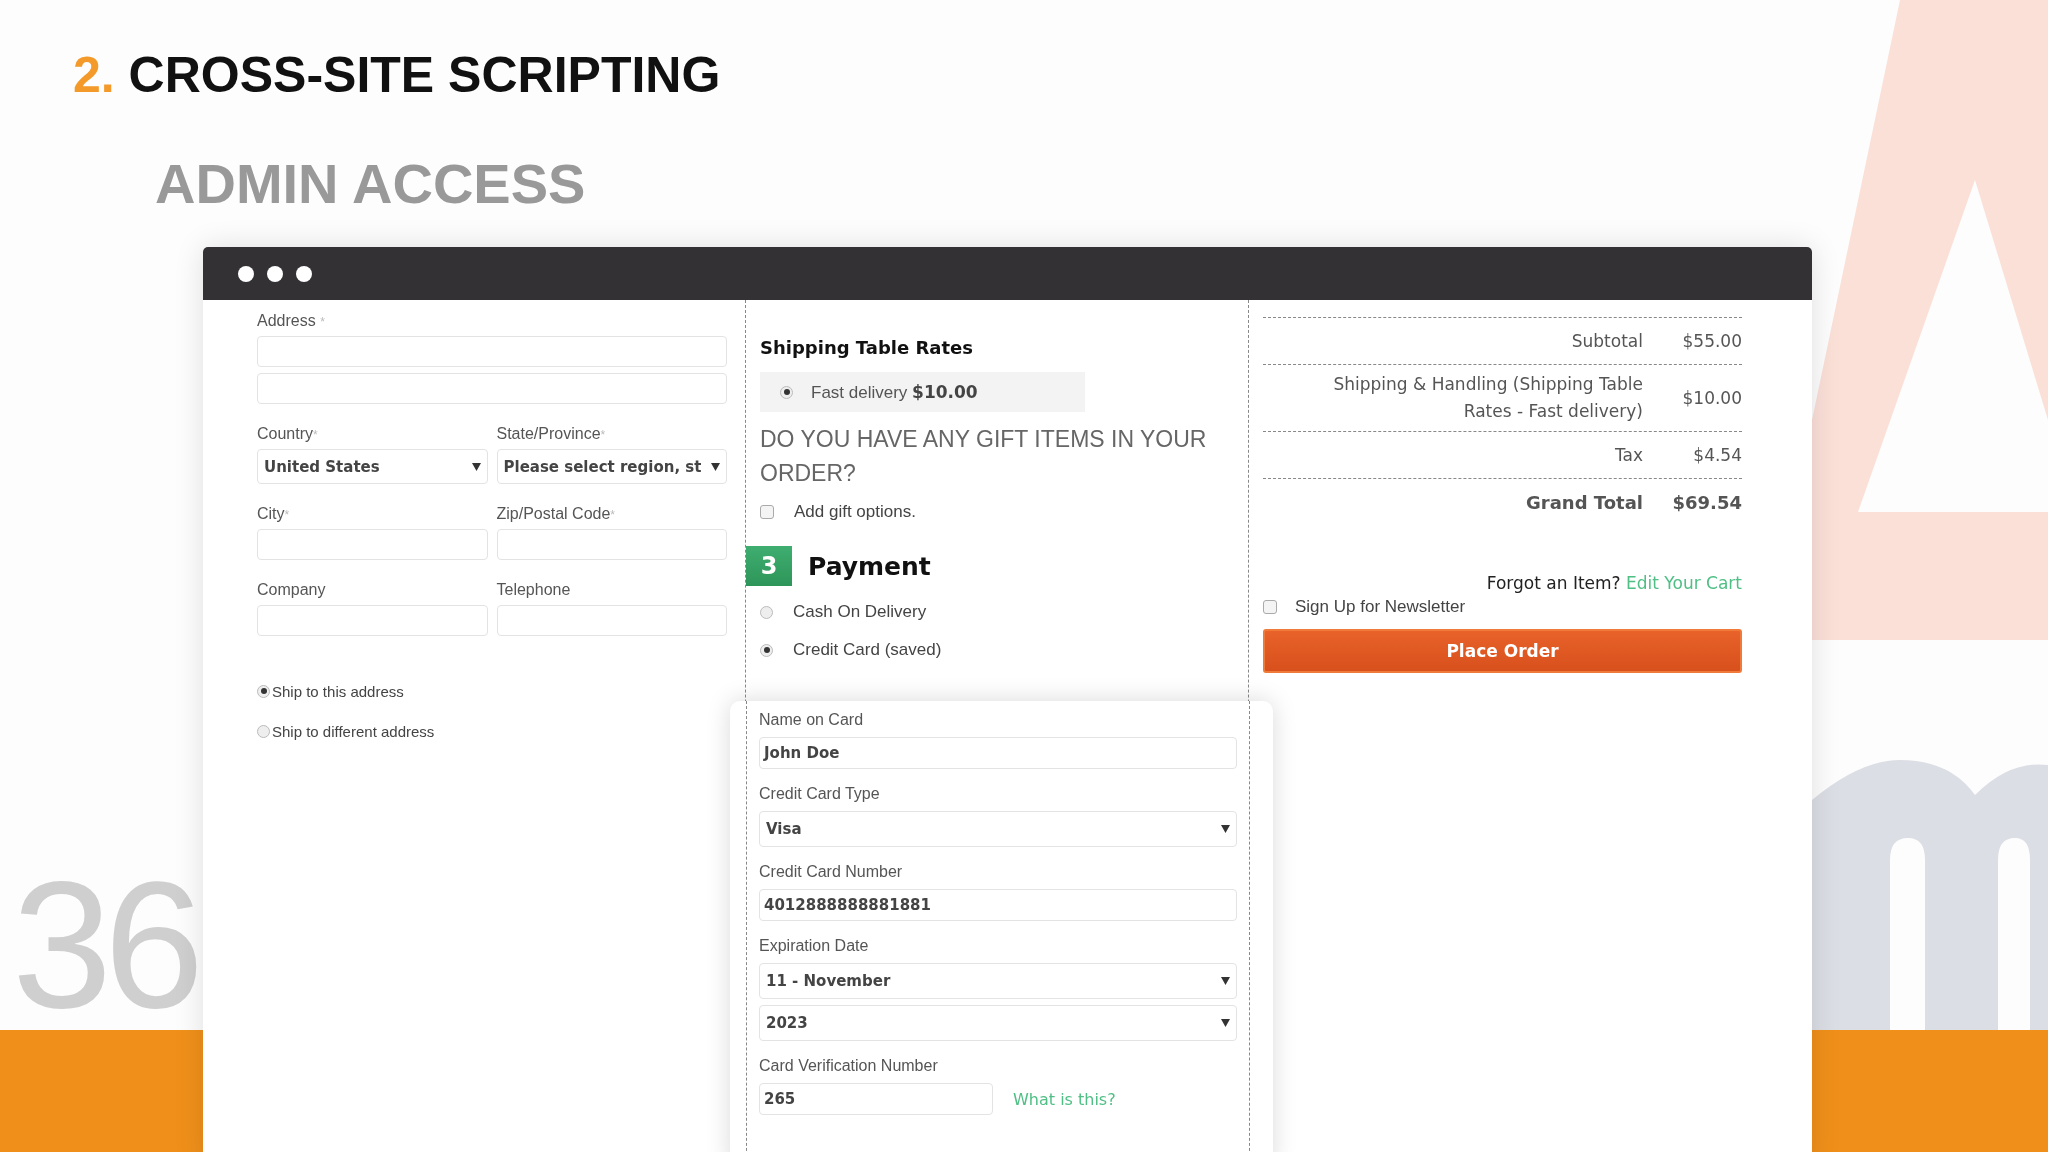 This screenshot has height=1152, width=2048. What do you see at coordinates (814, 946) in the screenshot?
I see `field-label: Expiration Date` at bounding box center [814, 946].